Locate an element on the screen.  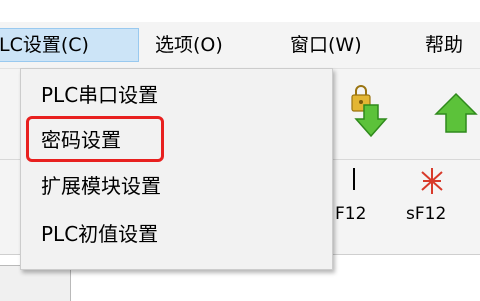
menu-item-plc-initial: PLC初值设置 is located at coordinates (99, 234).